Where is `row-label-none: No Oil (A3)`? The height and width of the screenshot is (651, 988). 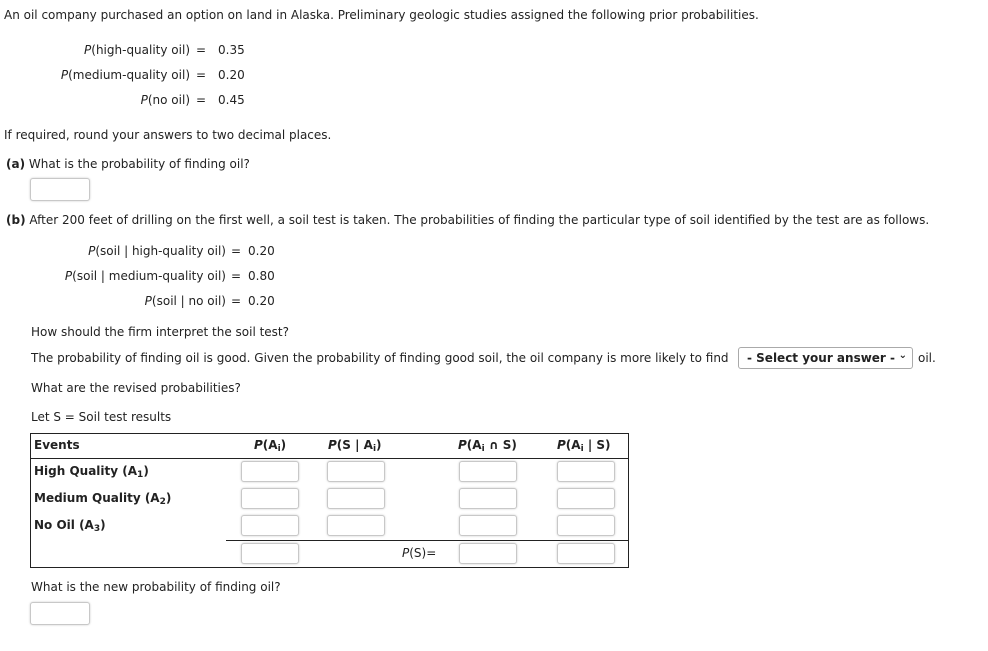
row-label-none: No Oil (A3) is located at coordinates (70, 526).